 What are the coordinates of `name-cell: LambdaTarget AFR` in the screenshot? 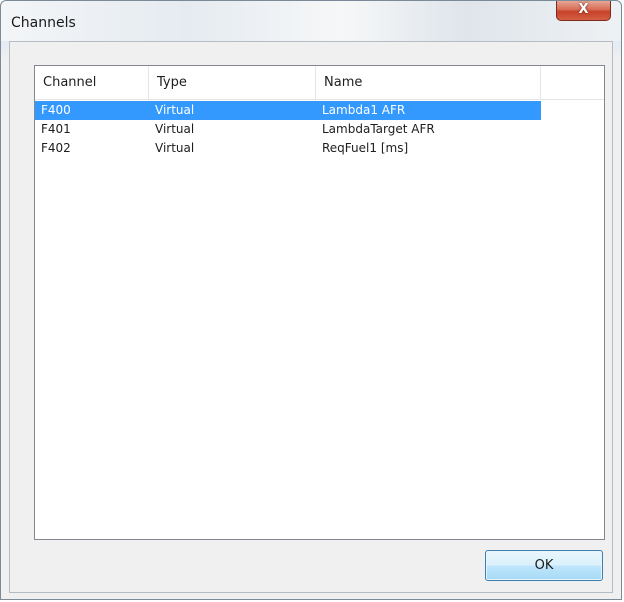 It's located at (378, 129).